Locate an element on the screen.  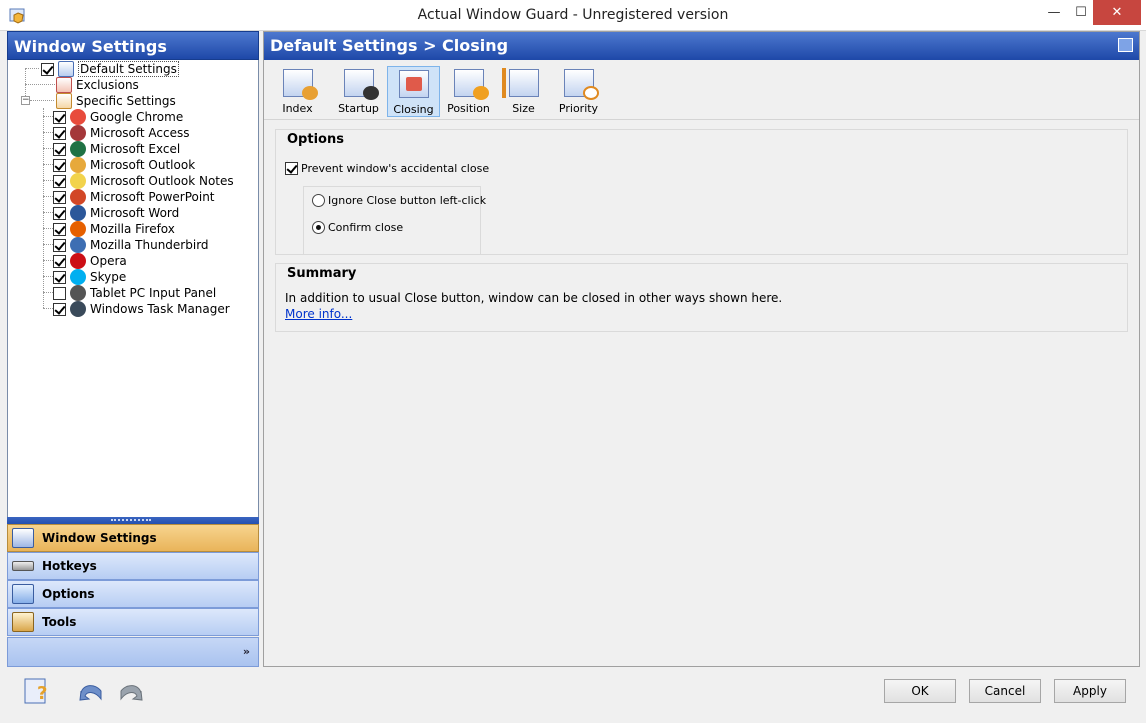
specific-settings-icon is located at coordinates (64, 101).